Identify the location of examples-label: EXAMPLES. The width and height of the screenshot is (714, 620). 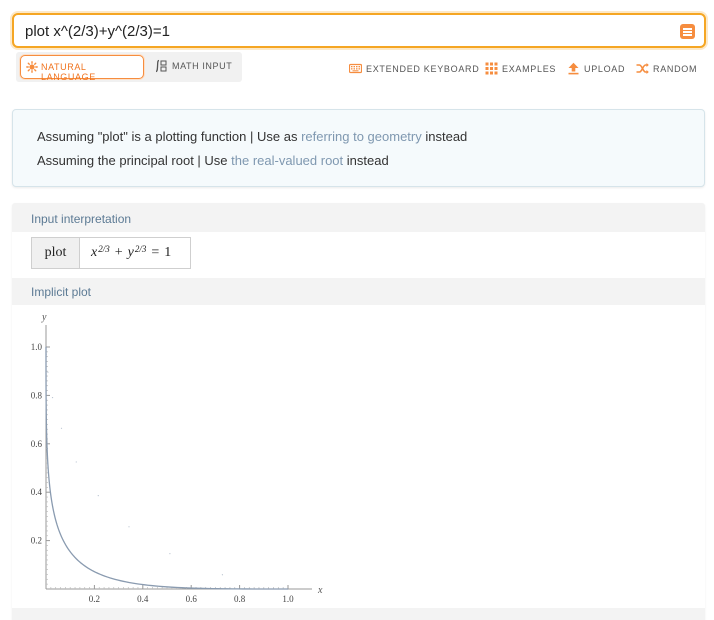
(529, 69).